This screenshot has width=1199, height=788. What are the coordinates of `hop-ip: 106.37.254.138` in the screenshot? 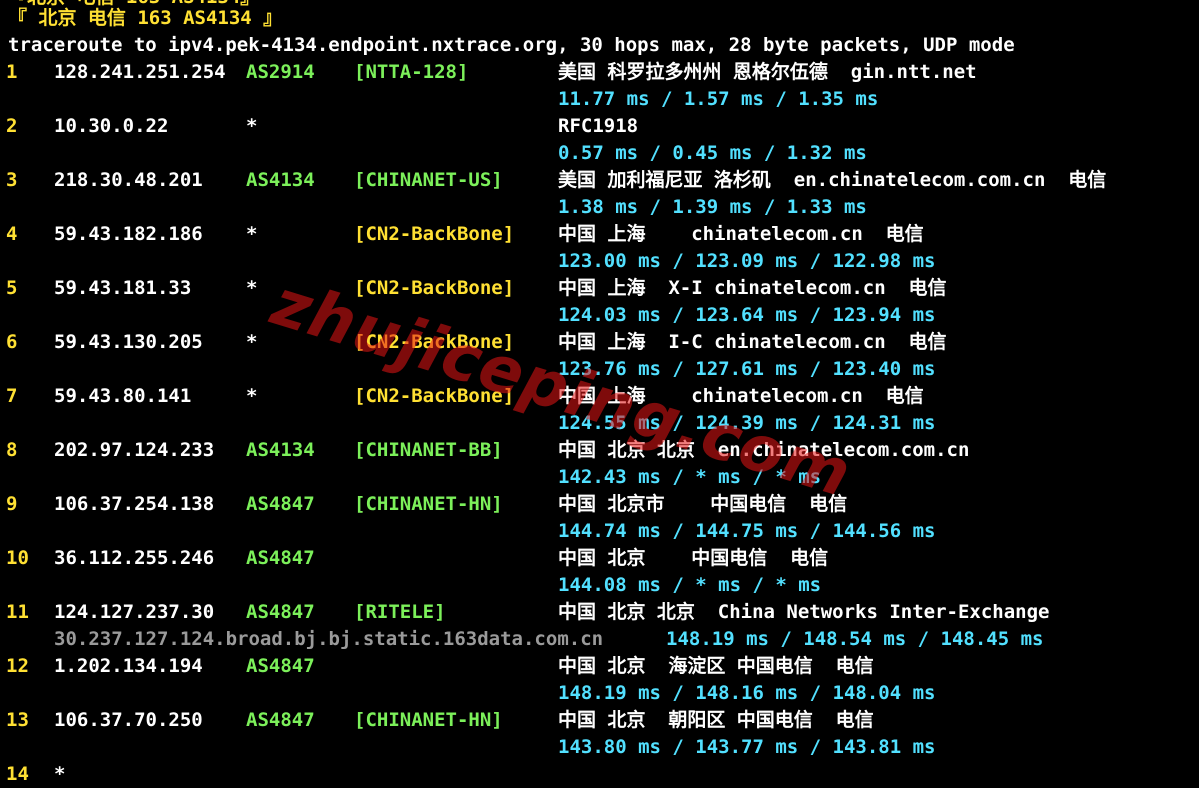 It's located at (134, 504).